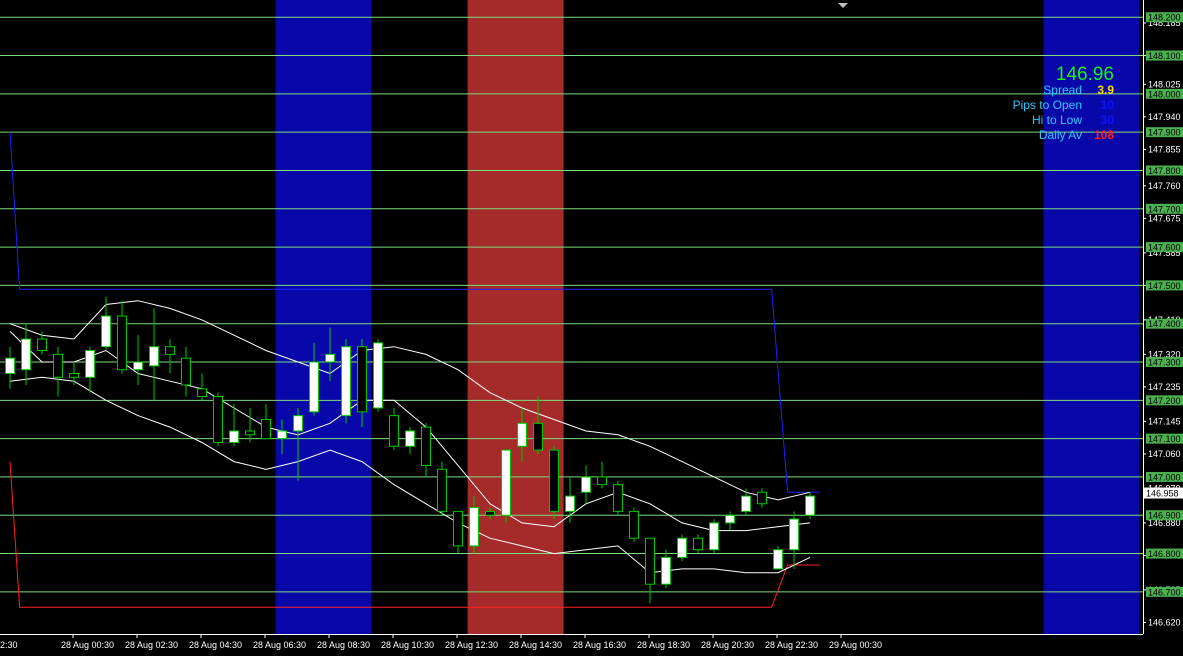 The width and height of the screenshot is (1183, 656). I want to click on price-tick-label: 148.025, so click(1164, 84).